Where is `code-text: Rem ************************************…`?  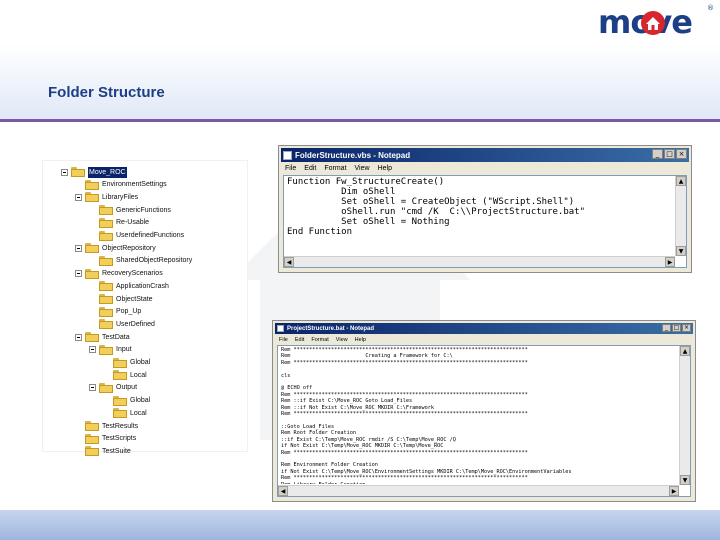
code-text: Rem ************************************… is located at coordinates (478, 415).